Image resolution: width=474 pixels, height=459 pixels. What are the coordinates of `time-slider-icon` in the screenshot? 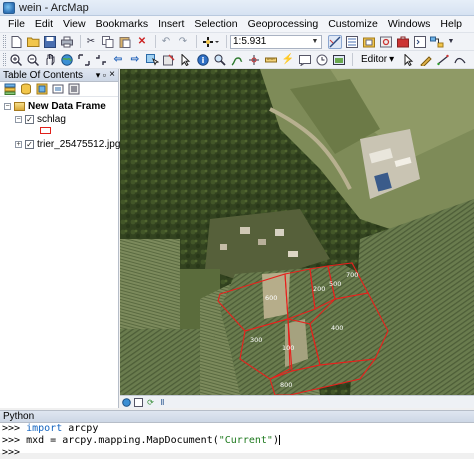 It's located at (322, 60).